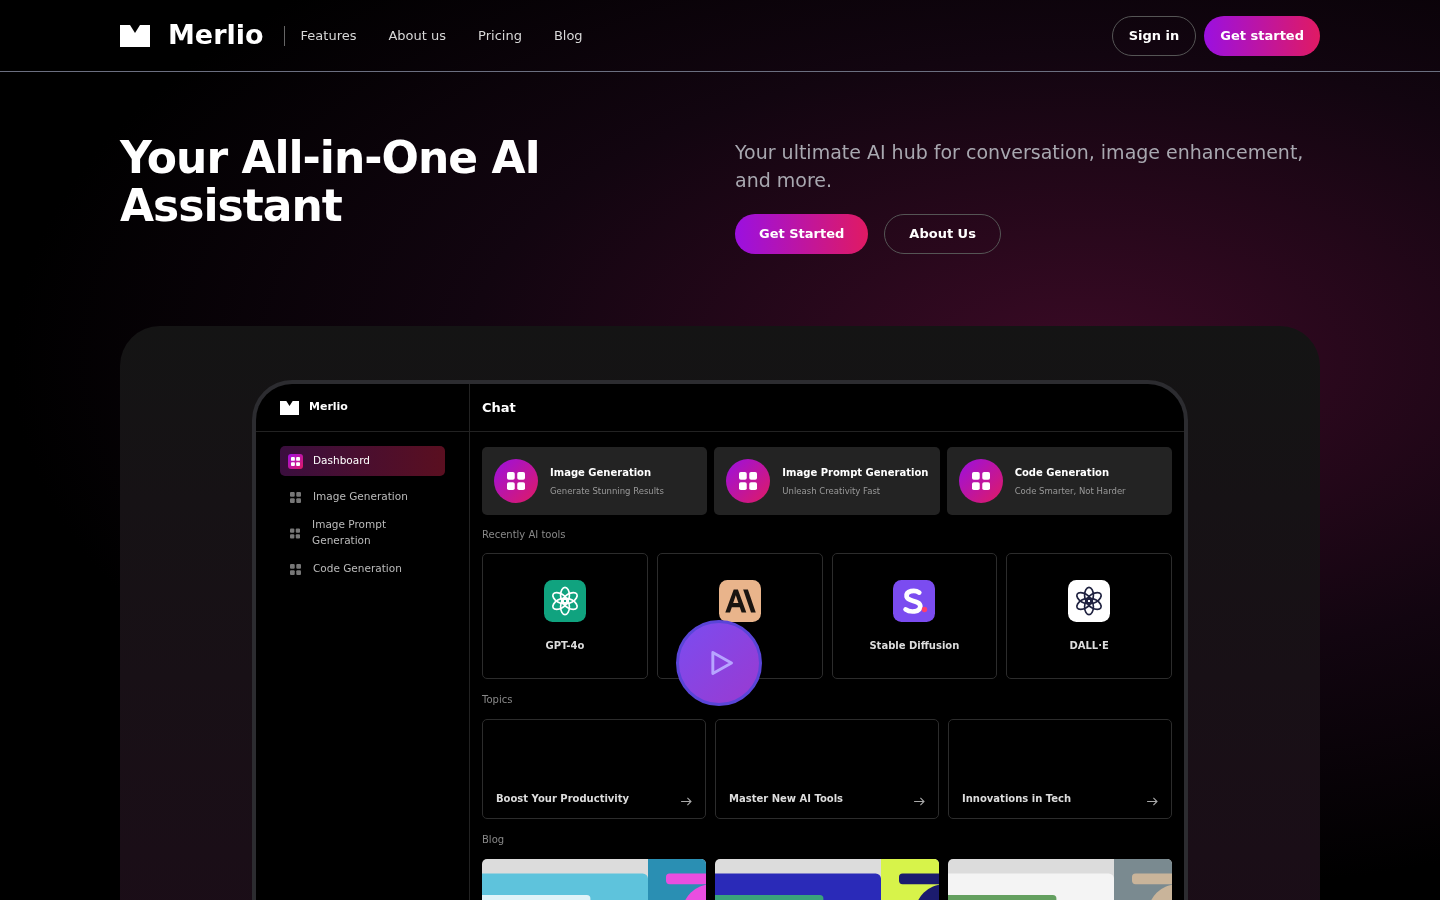 Image resolution: width=1440 pixels, height=900 pixels. Describe the element at coordinates (568, 35) in the screenshot. I see `nav-link: Blog` at that location.